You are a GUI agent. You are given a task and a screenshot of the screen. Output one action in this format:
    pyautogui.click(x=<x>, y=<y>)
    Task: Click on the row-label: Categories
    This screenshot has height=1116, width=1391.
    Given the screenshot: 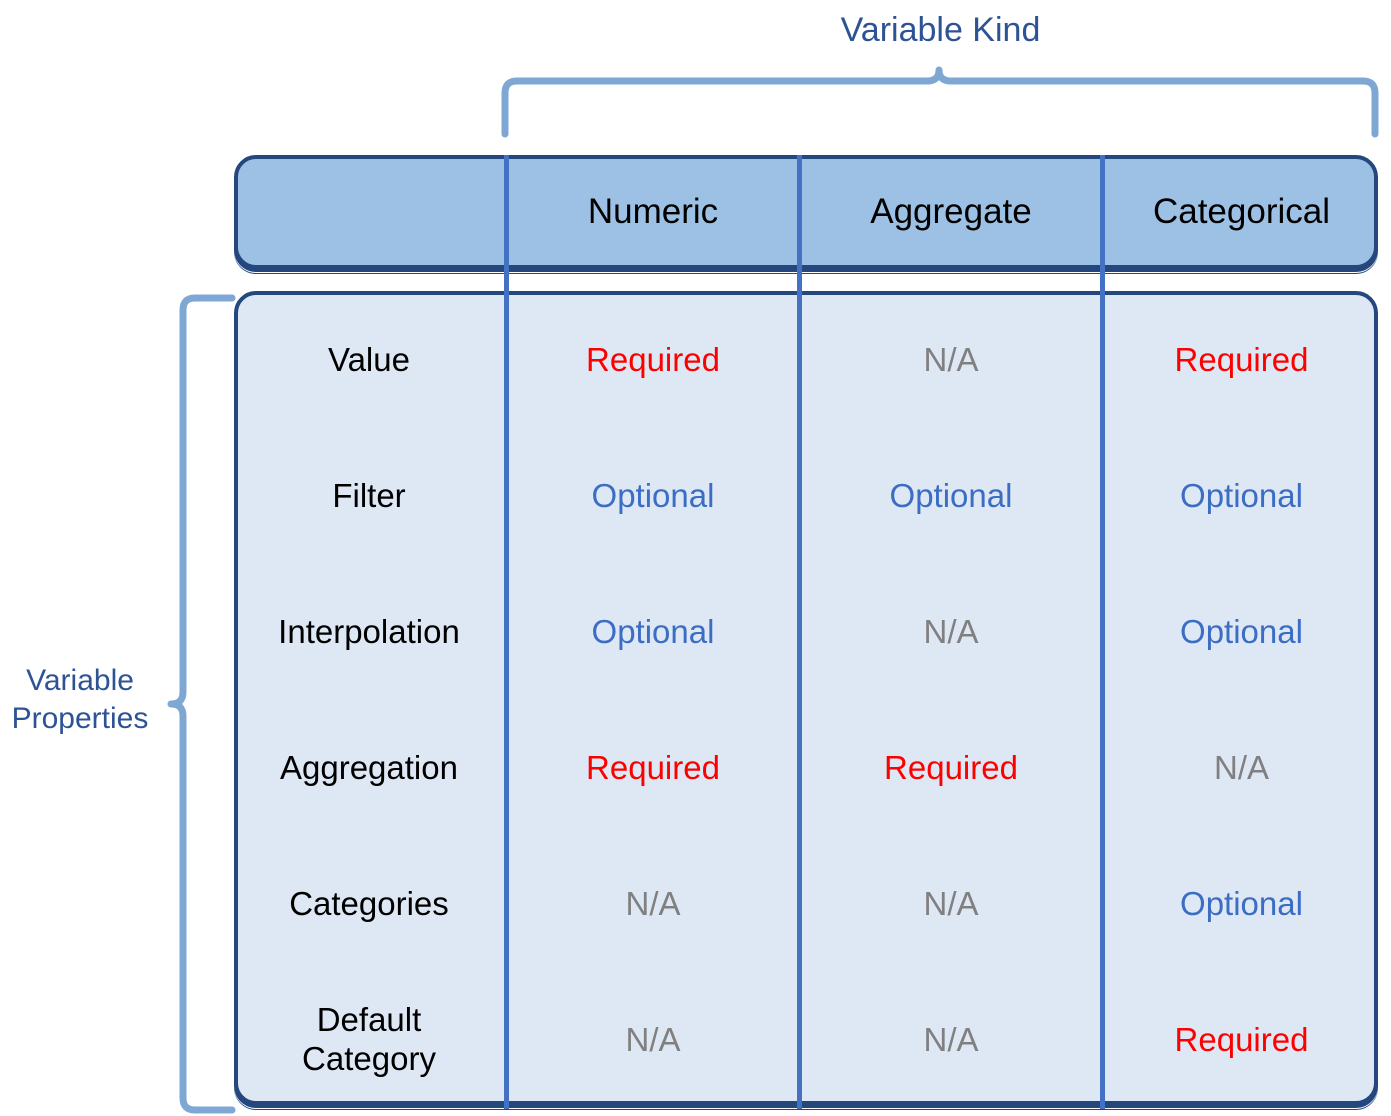 What is the action you would take?
    pyautogui.click(x=369, y=903)
    